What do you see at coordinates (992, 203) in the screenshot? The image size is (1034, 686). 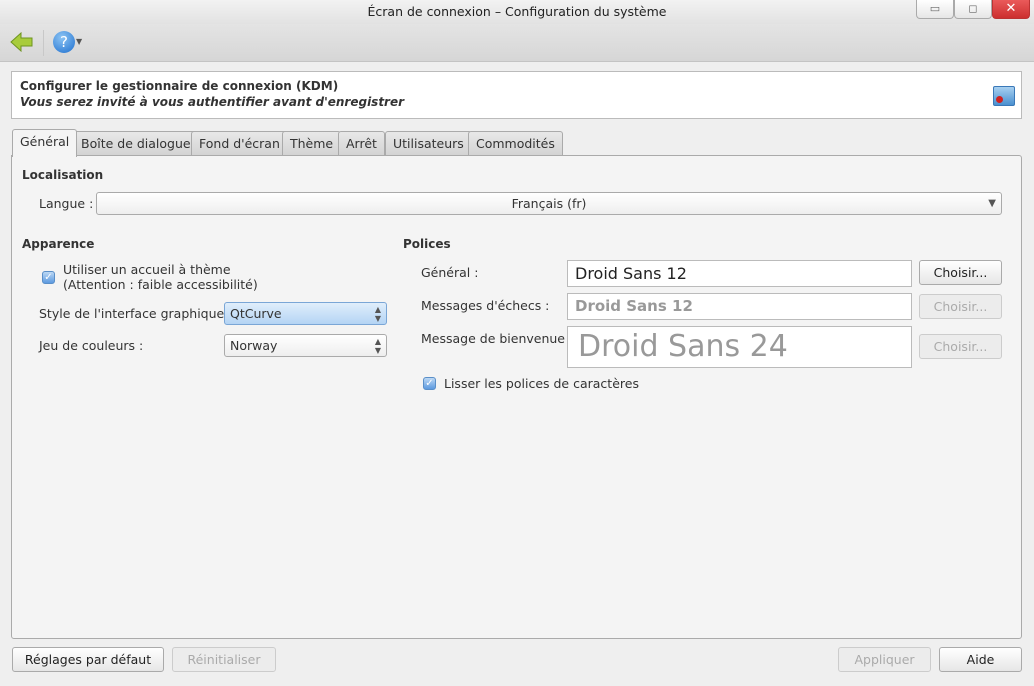 I see `dropdown-arrow-icon: ▼` at bounding box center [992, 203].